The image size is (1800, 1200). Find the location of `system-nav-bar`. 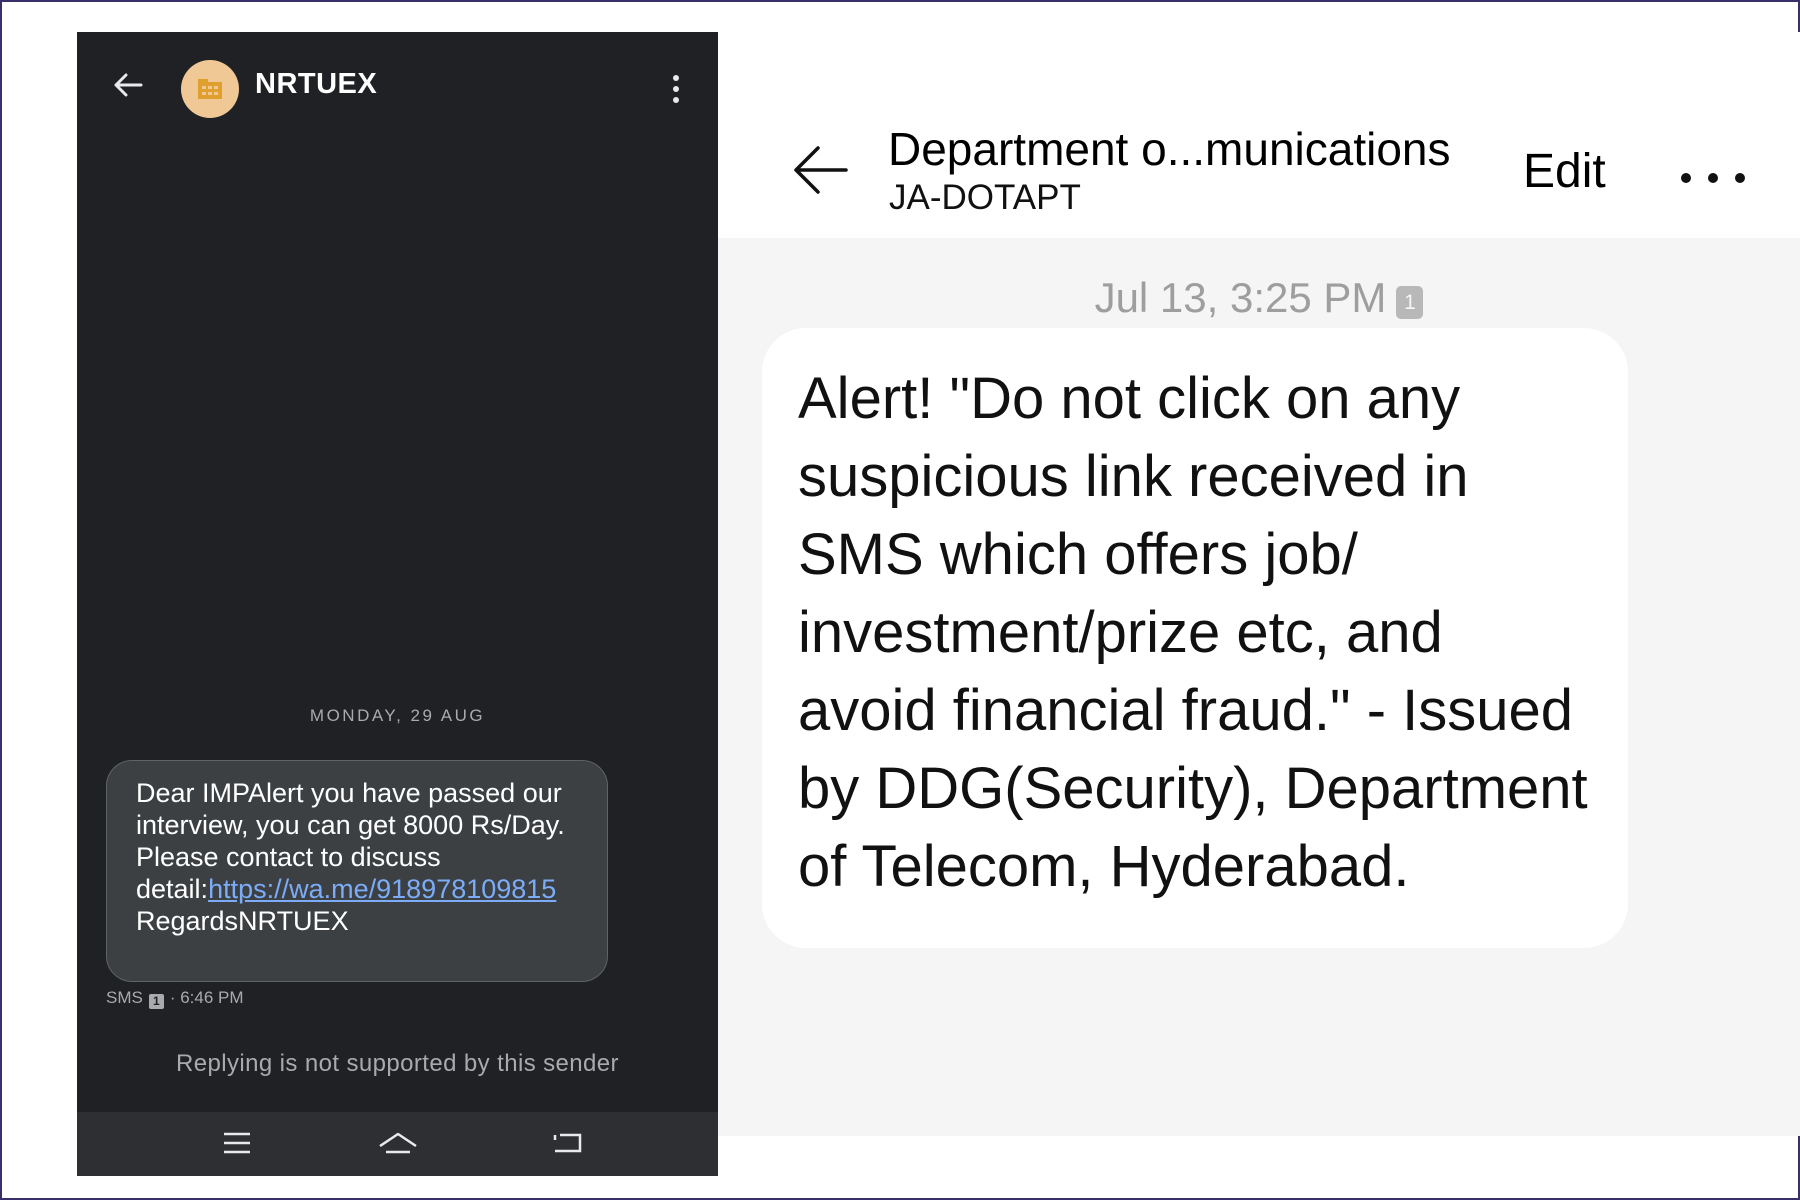

system-nav-bar is located at coordinates (397, 1144).